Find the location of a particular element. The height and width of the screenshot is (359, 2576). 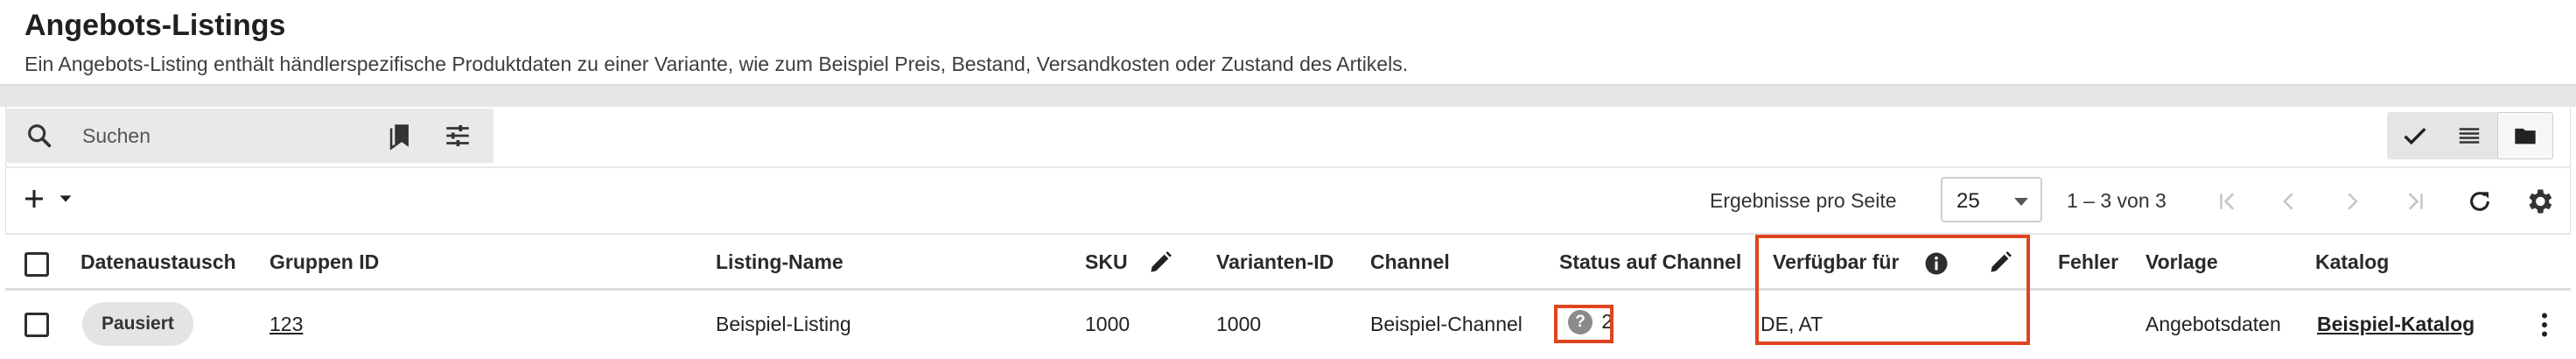

column-header-varianten-id: Varianten-ID is located at coordinates (1275, 262).